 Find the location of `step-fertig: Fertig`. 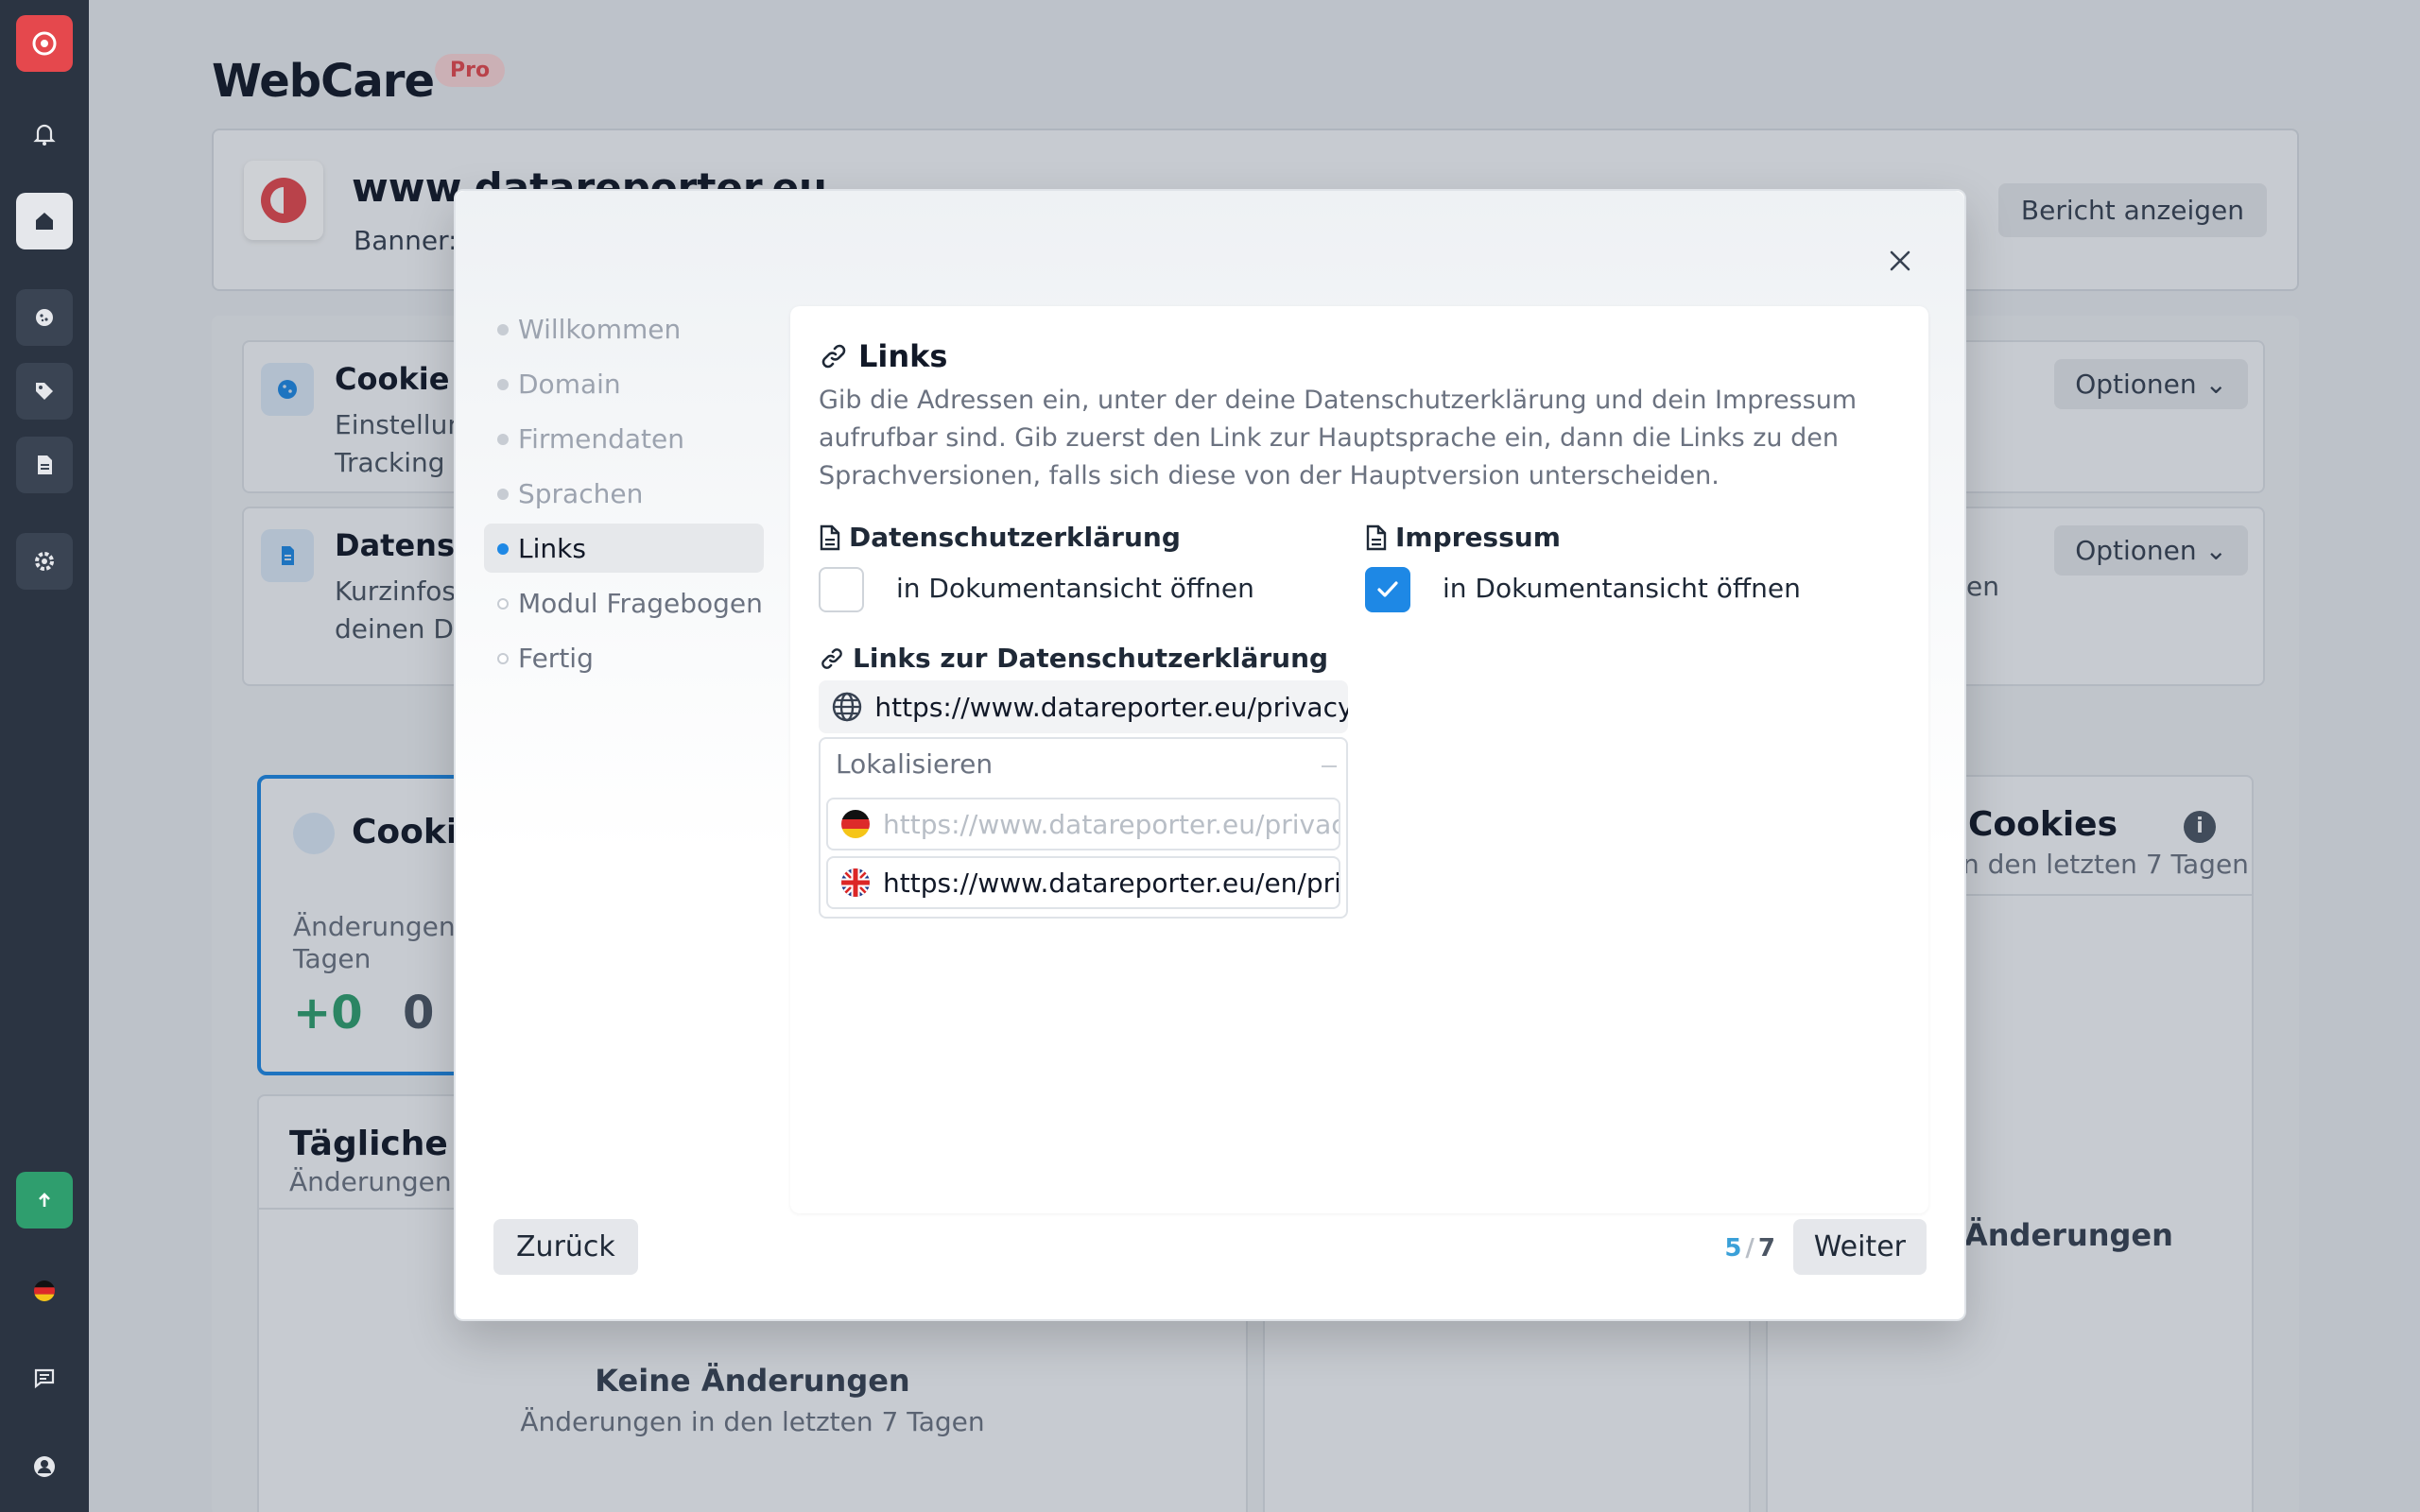

step-fertig: Fertig is located at coordinates (624, 657).